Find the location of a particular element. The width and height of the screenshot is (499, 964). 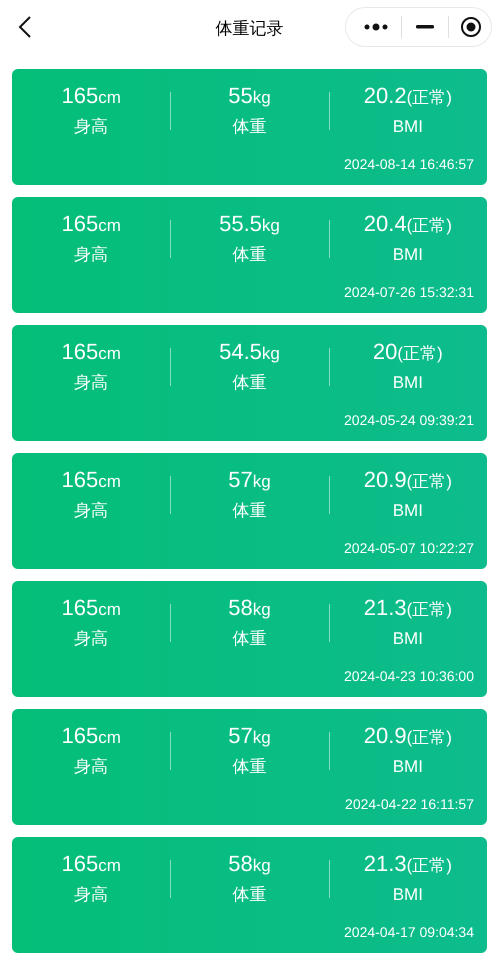

bmi-value: 20.2(正常) is located at coordinates (408, 96).